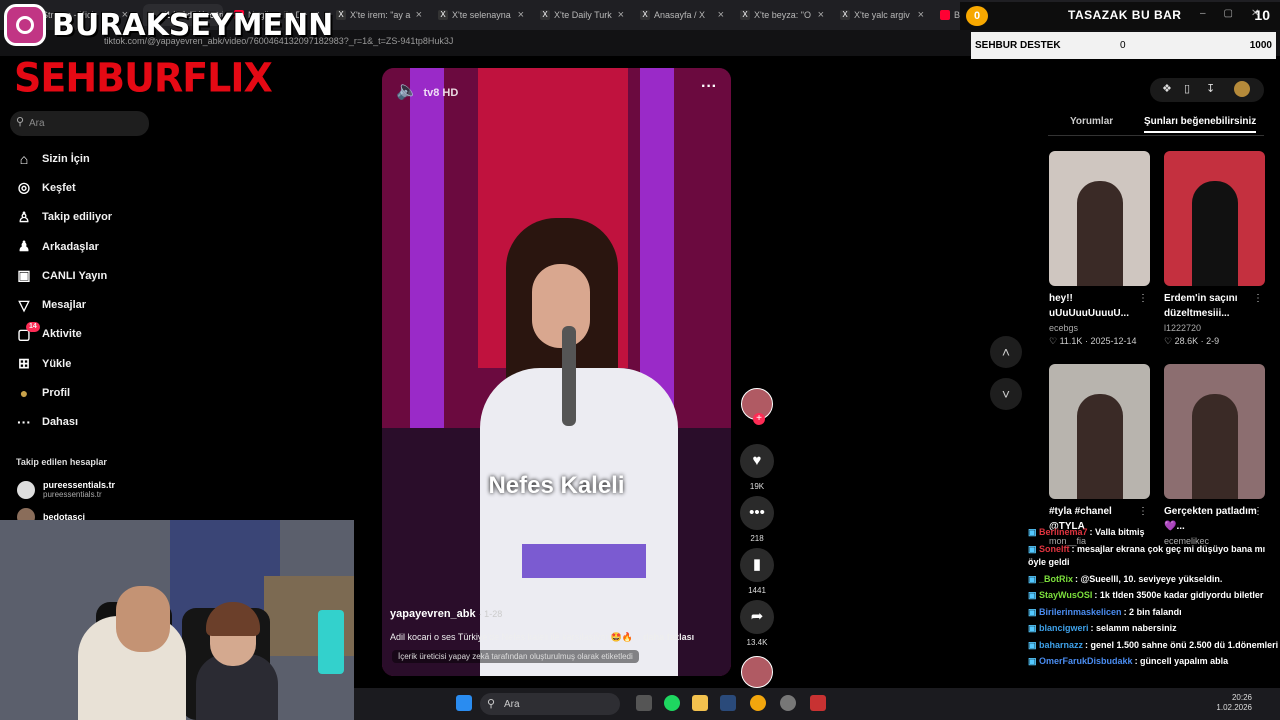 This screenshot has width=1280, height=720. What do you see at coordinates (1064, 628) in the screenshot?
I see `chat-username: blancigweri` at bounding box center [1064, 628].